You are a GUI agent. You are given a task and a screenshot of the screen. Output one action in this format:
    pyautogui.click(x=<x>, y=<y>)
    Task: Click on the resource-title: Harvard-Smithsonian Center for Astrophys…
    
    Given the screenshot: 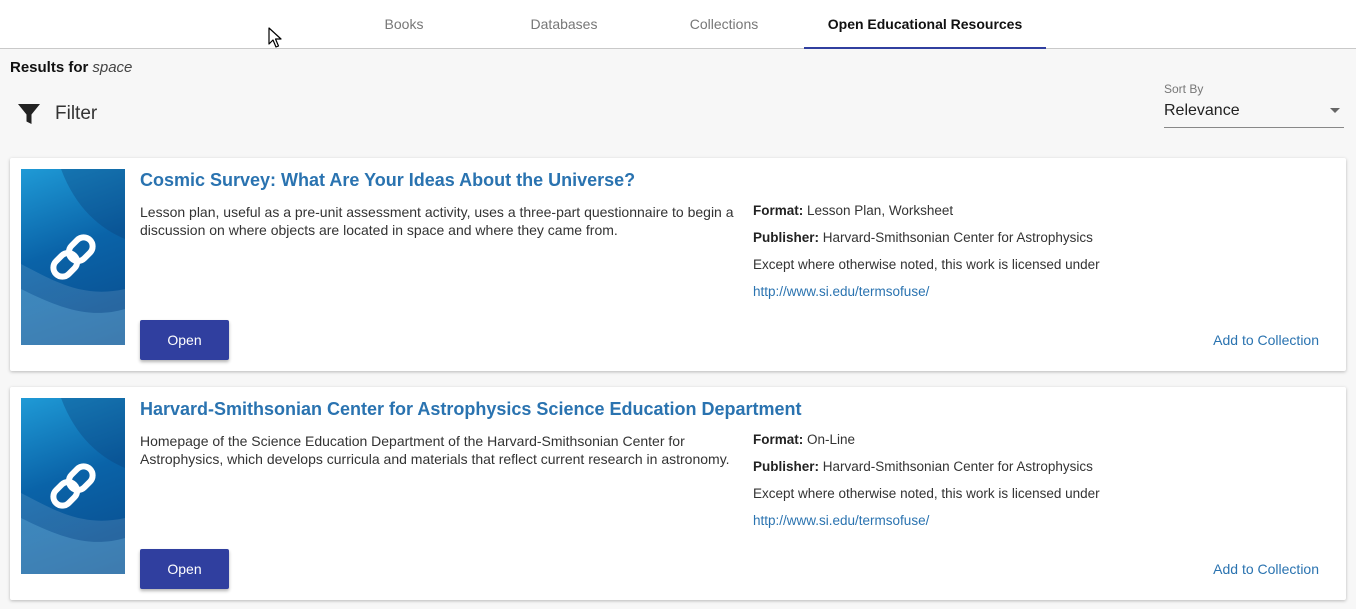 What is the action you would take?
    pyautogui.click(x=471, y=409)
    